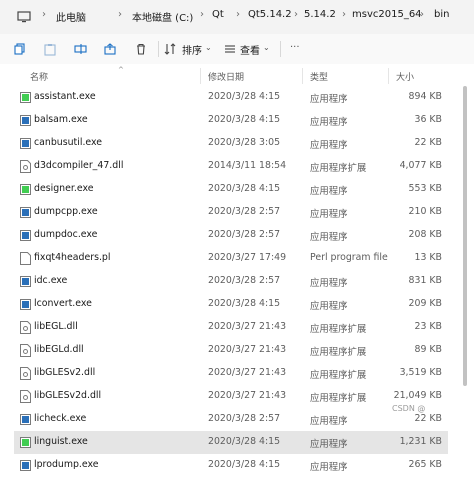 This screenshot has width=474, height=477. What do you see at coordinates (20, 49) in the screenshot?
I see `copy-icon` at bounding box center [20, 49].